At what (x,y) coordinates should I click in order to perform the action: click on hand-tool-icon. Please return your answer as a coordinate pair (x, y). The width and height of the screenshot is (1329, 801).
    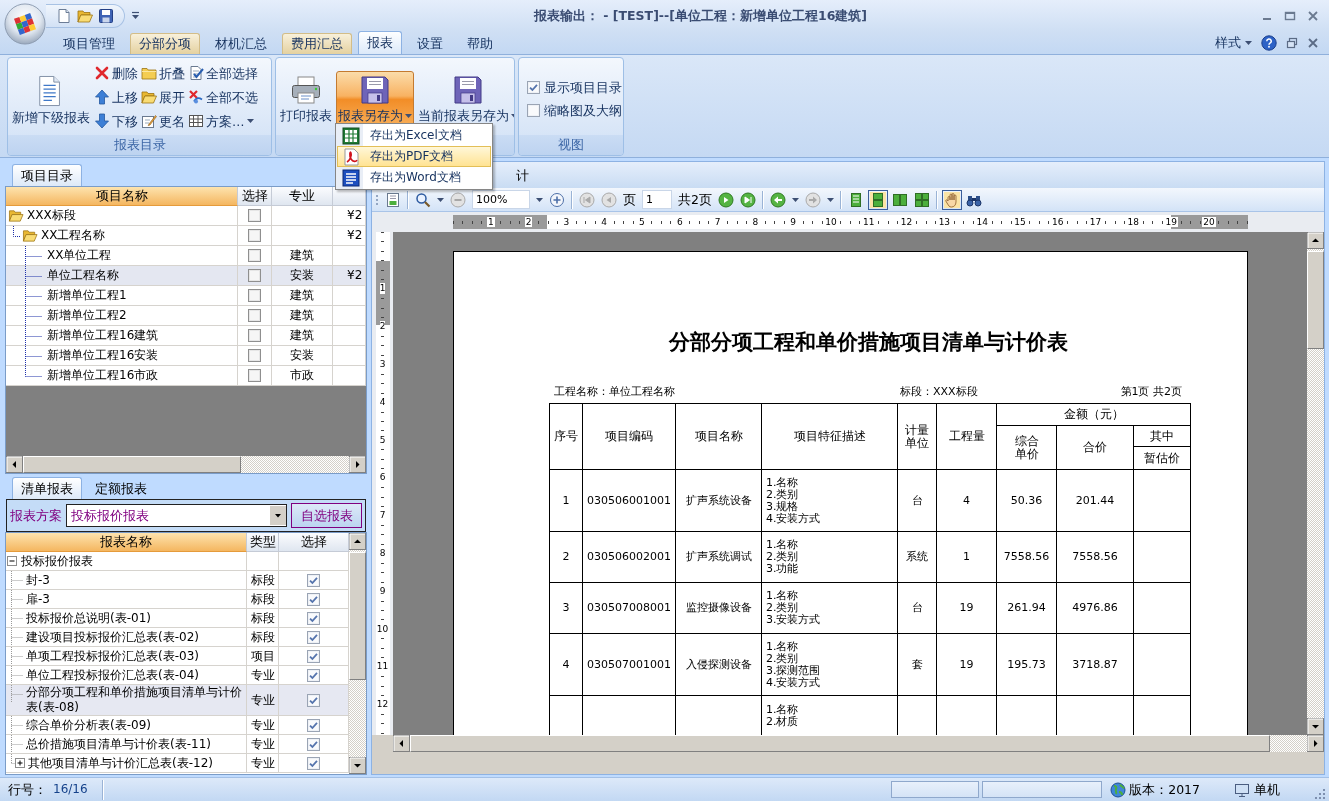
    Looking at the image, I should click on (951, 199).